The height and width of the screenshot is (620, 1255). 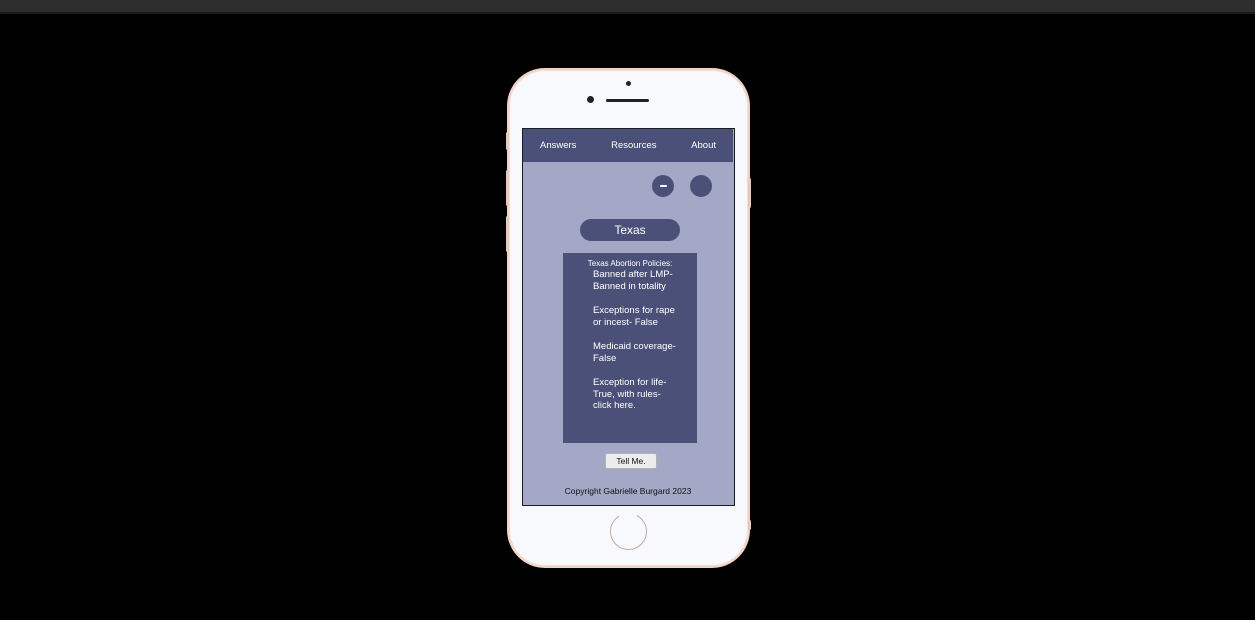 I want to click on policy-item-medicaid: Medicaid coverage- False, so click(x=634, y=352).